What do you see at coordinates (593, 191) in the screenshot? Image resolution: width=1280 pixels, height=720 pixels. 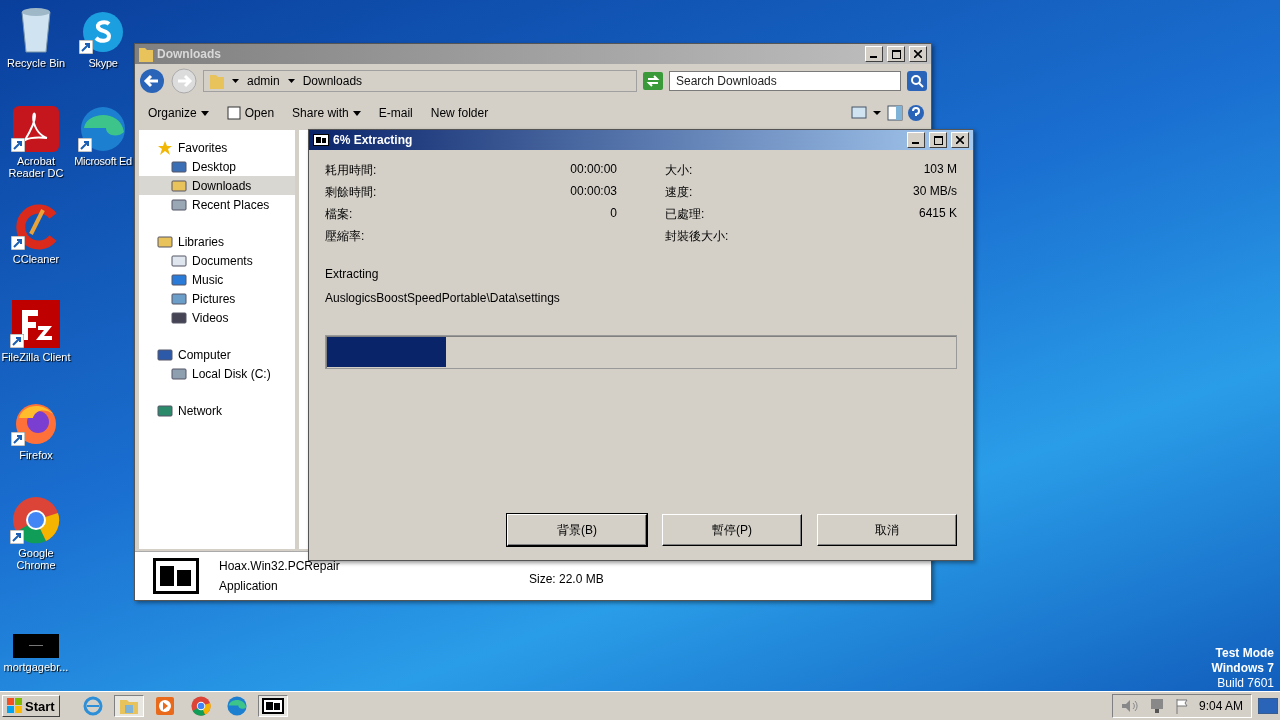 I see `stat-value: 00:00:03` at bounding box center [593, 191].